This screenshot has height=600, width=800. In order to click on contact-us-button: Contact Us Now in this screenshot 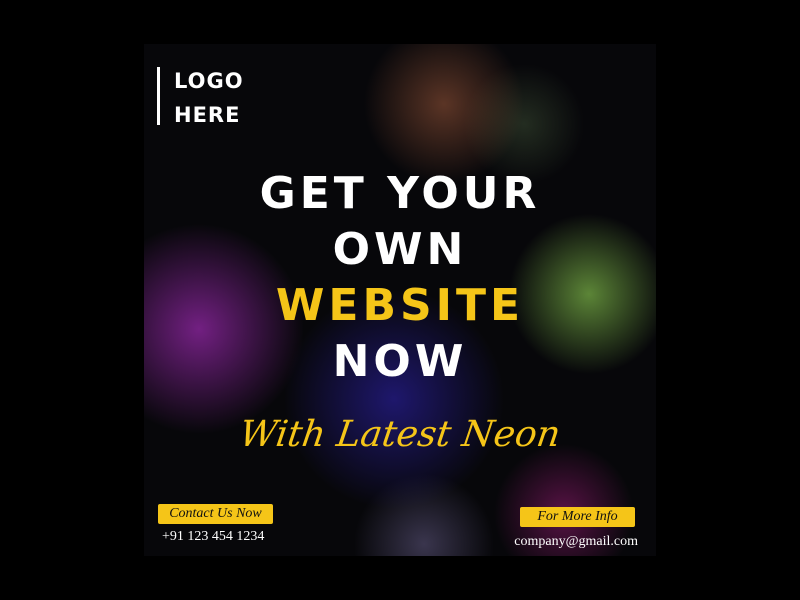, I will do `click(215, 514)`.